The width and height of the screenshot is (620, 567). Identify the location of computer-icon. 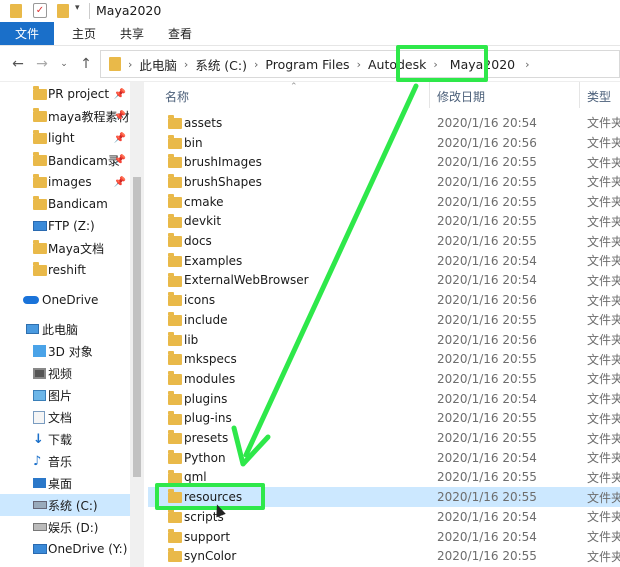
(32, 329).